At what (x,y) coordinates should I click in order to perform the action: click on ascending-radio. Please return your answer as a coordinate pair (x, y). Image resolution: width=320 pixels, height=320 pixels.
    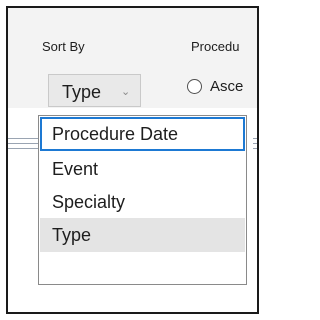
    Looking at the image, I should click on (194, 86).